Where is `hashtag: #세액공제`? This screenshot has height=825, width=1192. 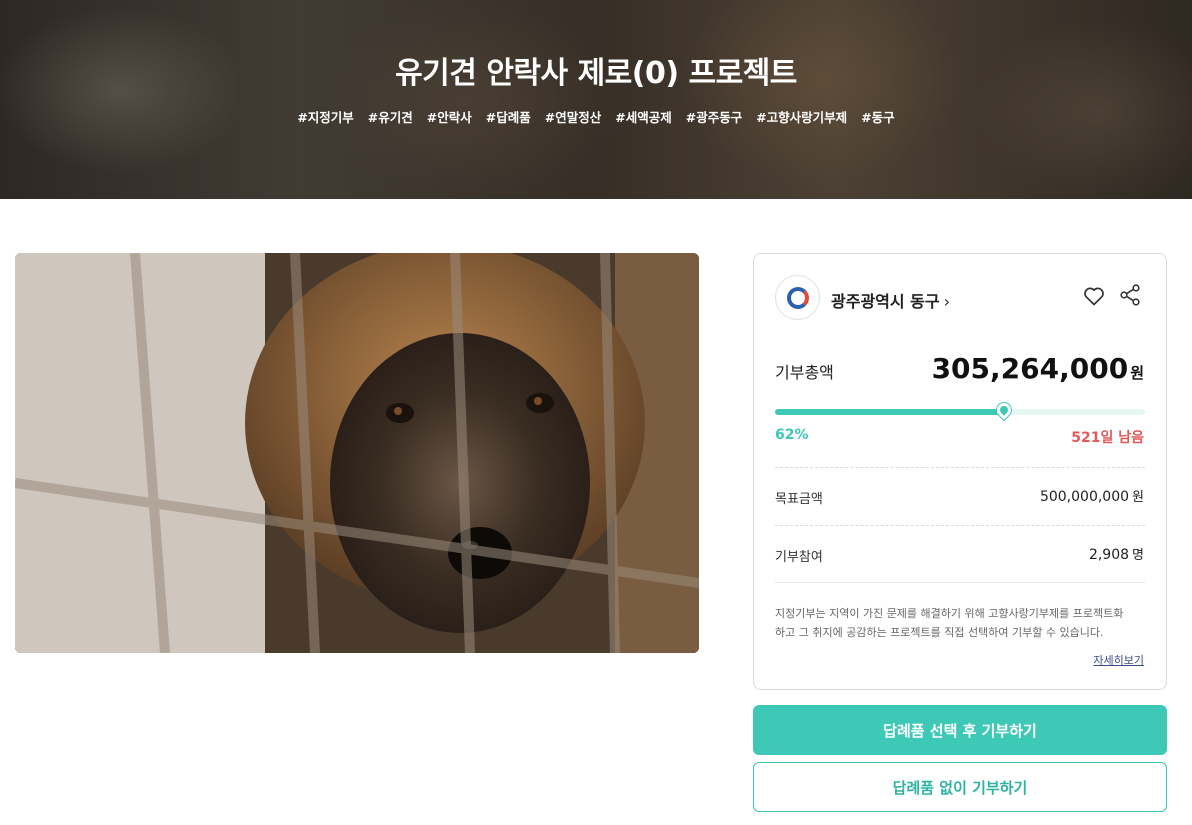 hashtag: #세액공제 is located at coordinates (643, 116).